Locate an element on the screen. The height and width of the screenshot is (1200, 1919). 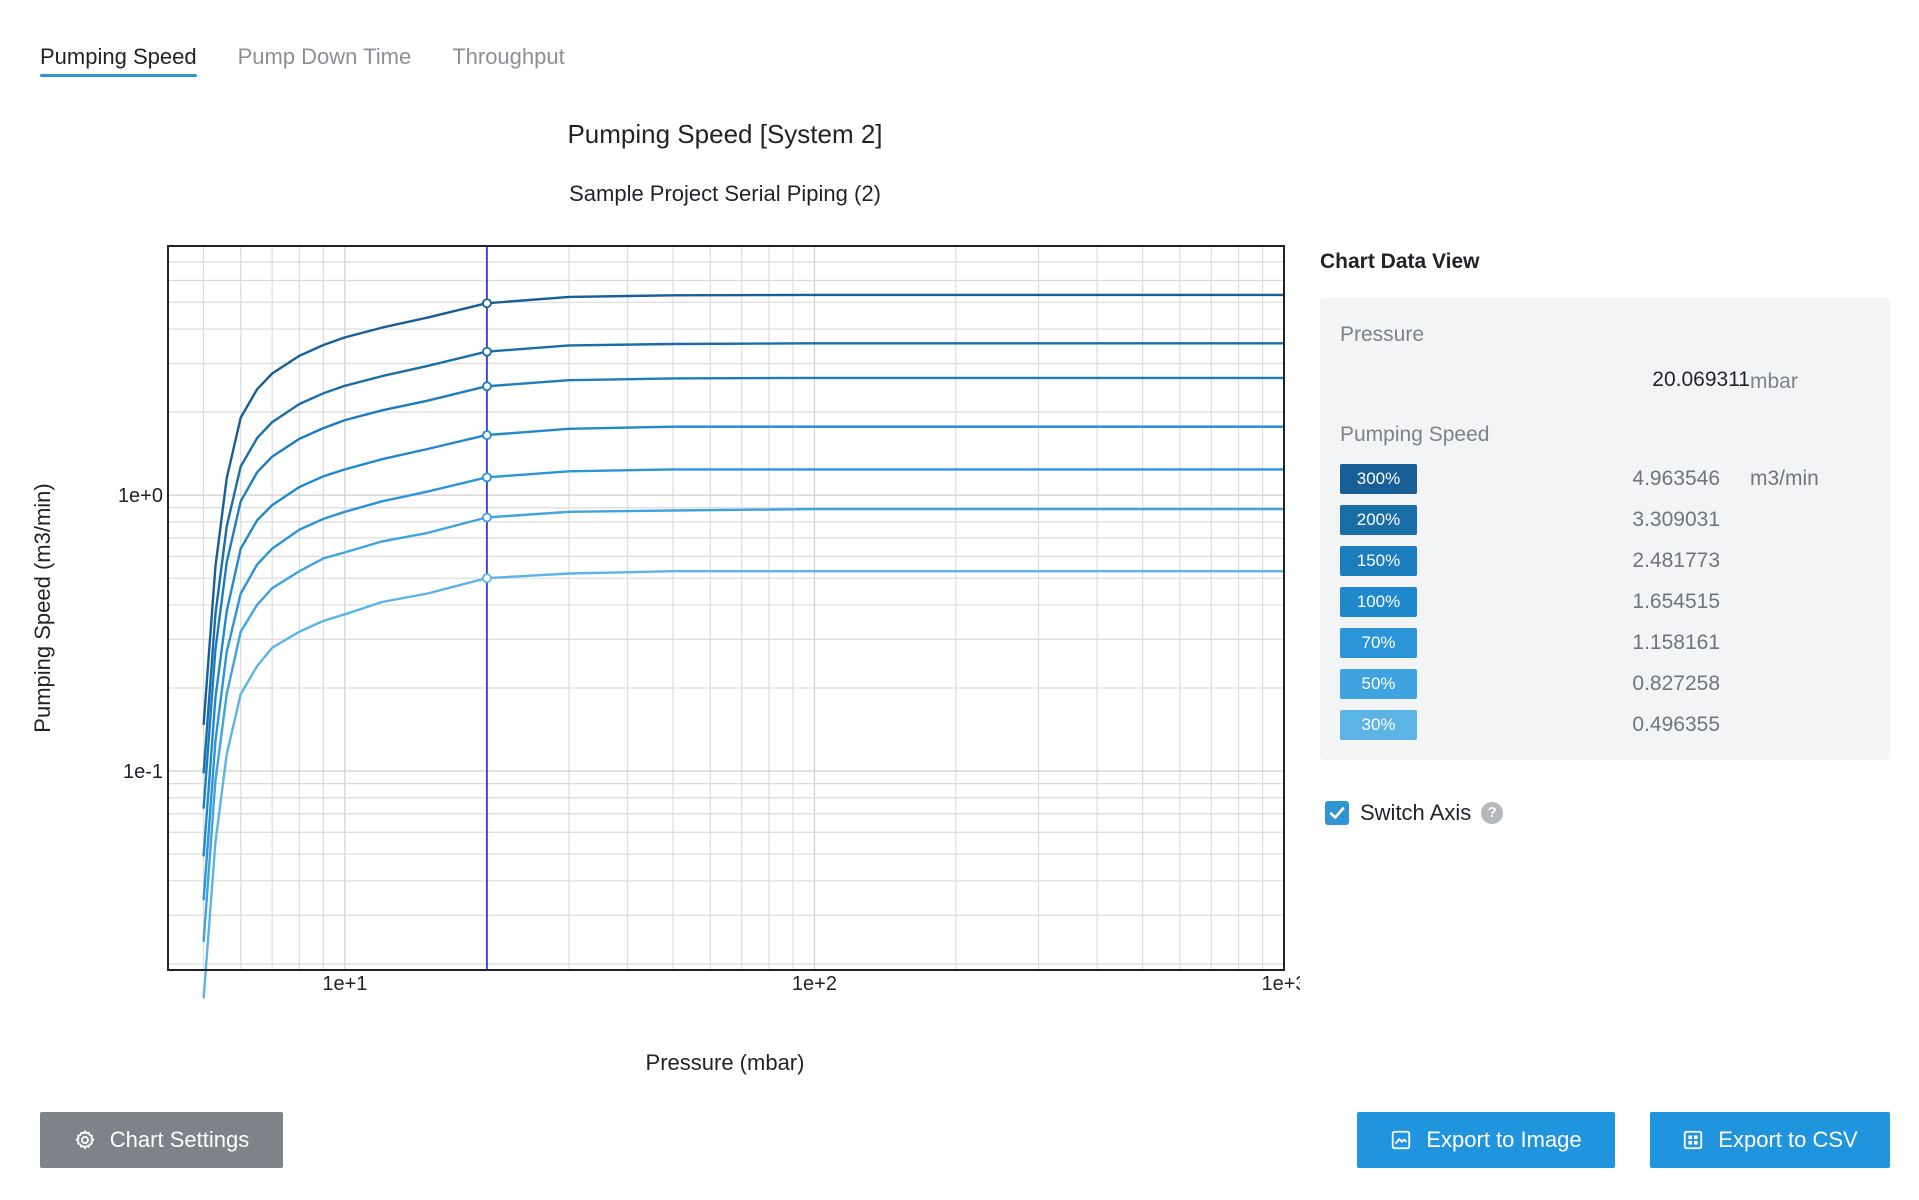
pressure-value: 20.069311 is located at coordinates (1701, 379).